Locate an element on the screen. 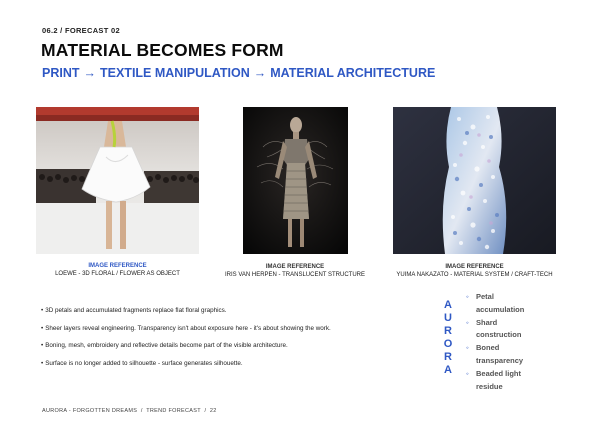 The image size is (600, 424). detail-line: accumulation is located at coordinates (500, 309).